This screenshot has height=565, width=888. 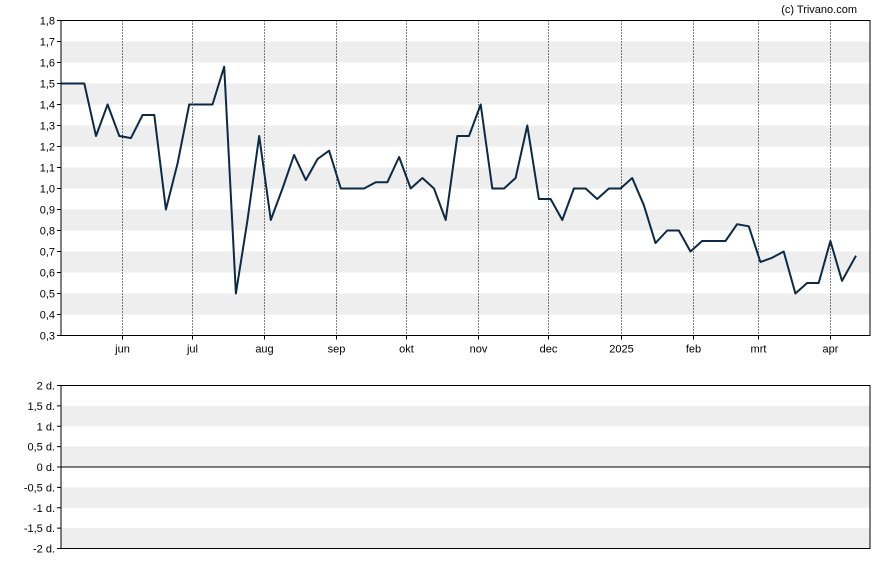 I want to click on x-tick-label: jul, so click(x=192, y=350).